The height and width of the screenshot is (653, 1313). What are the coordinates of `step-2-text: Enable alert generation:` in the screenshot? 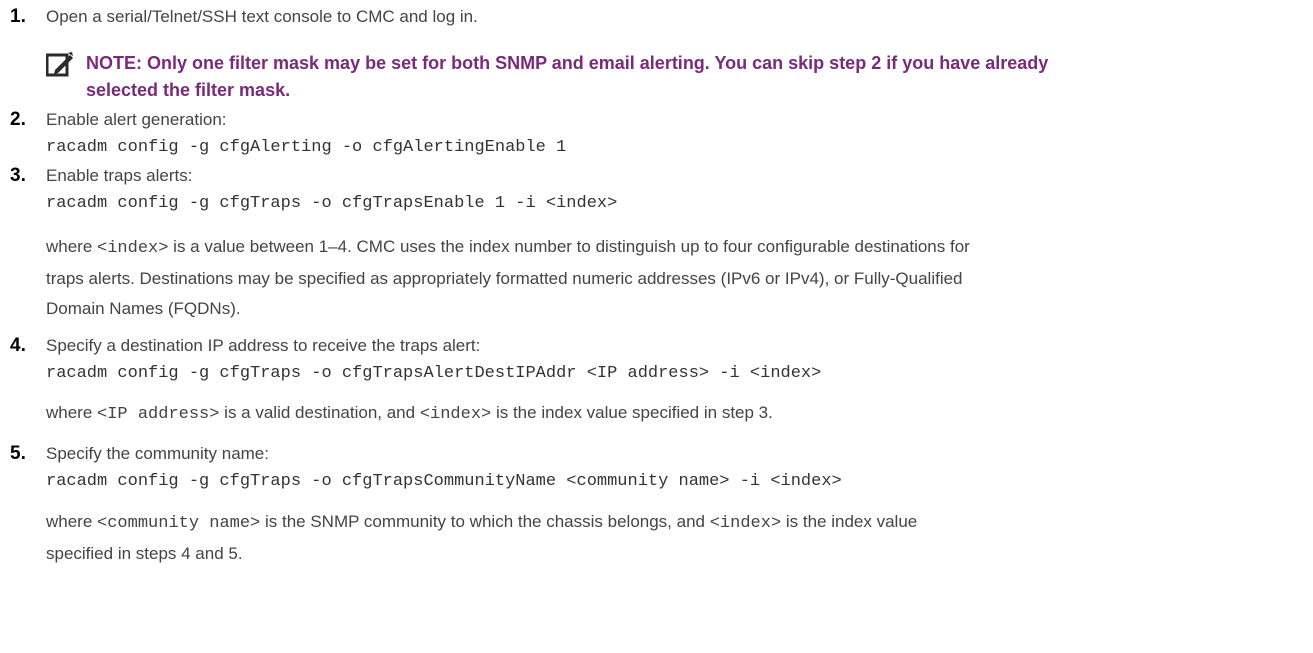 It's located at (136, 119).